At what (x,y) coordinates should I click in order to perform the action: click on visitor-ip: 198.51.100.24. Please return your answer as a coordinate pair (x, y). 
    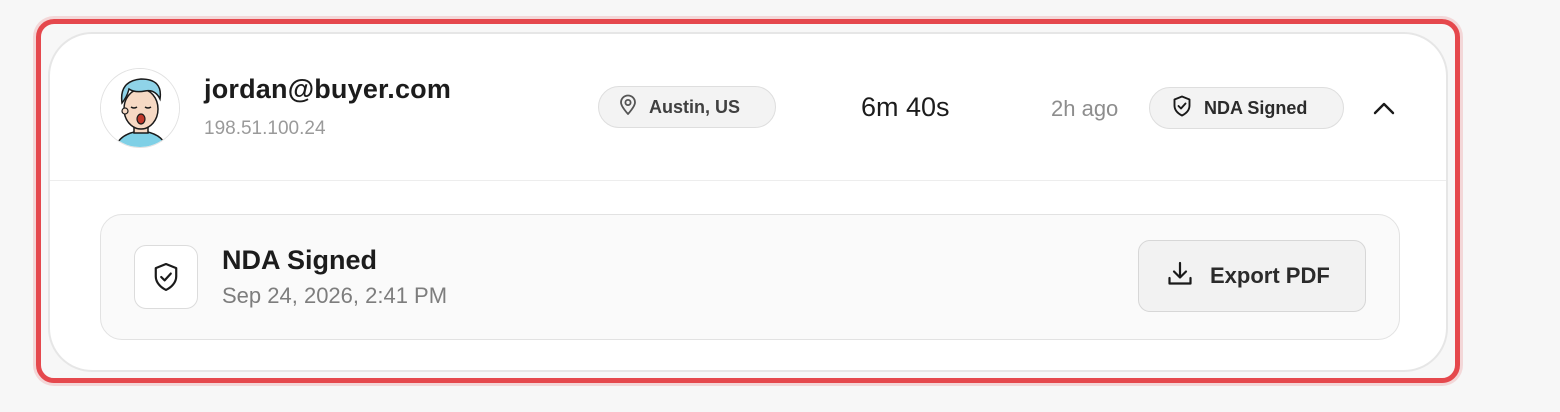
    Looking at the image, I should click on (265, 128).